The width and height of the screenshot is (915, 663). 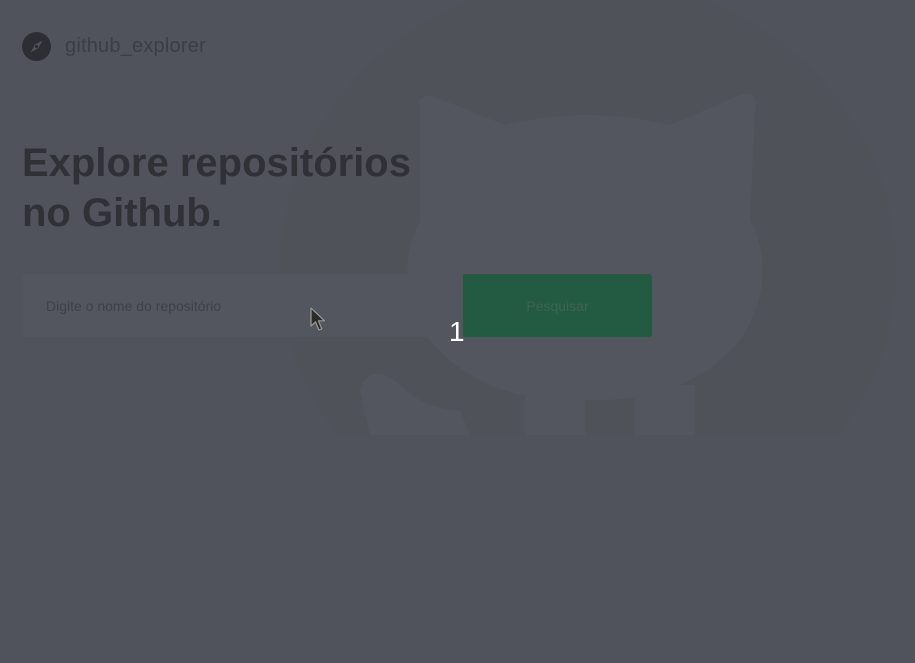 What do you see at coordinates (135, 46) in the screenshot?
I see `app-name: github_explorer` at bounding box center [135, 46].